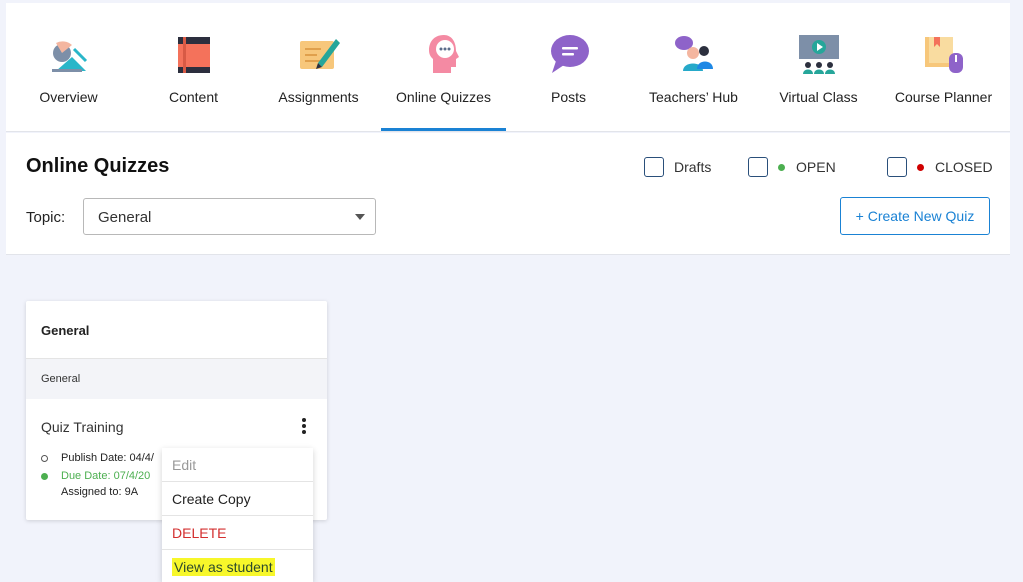 The height and width of the screenshot is (582, 1023). What do you see at coordinates (193, 55) in the screenshot?
I see `book-icon` at bounding box center [193, 55].